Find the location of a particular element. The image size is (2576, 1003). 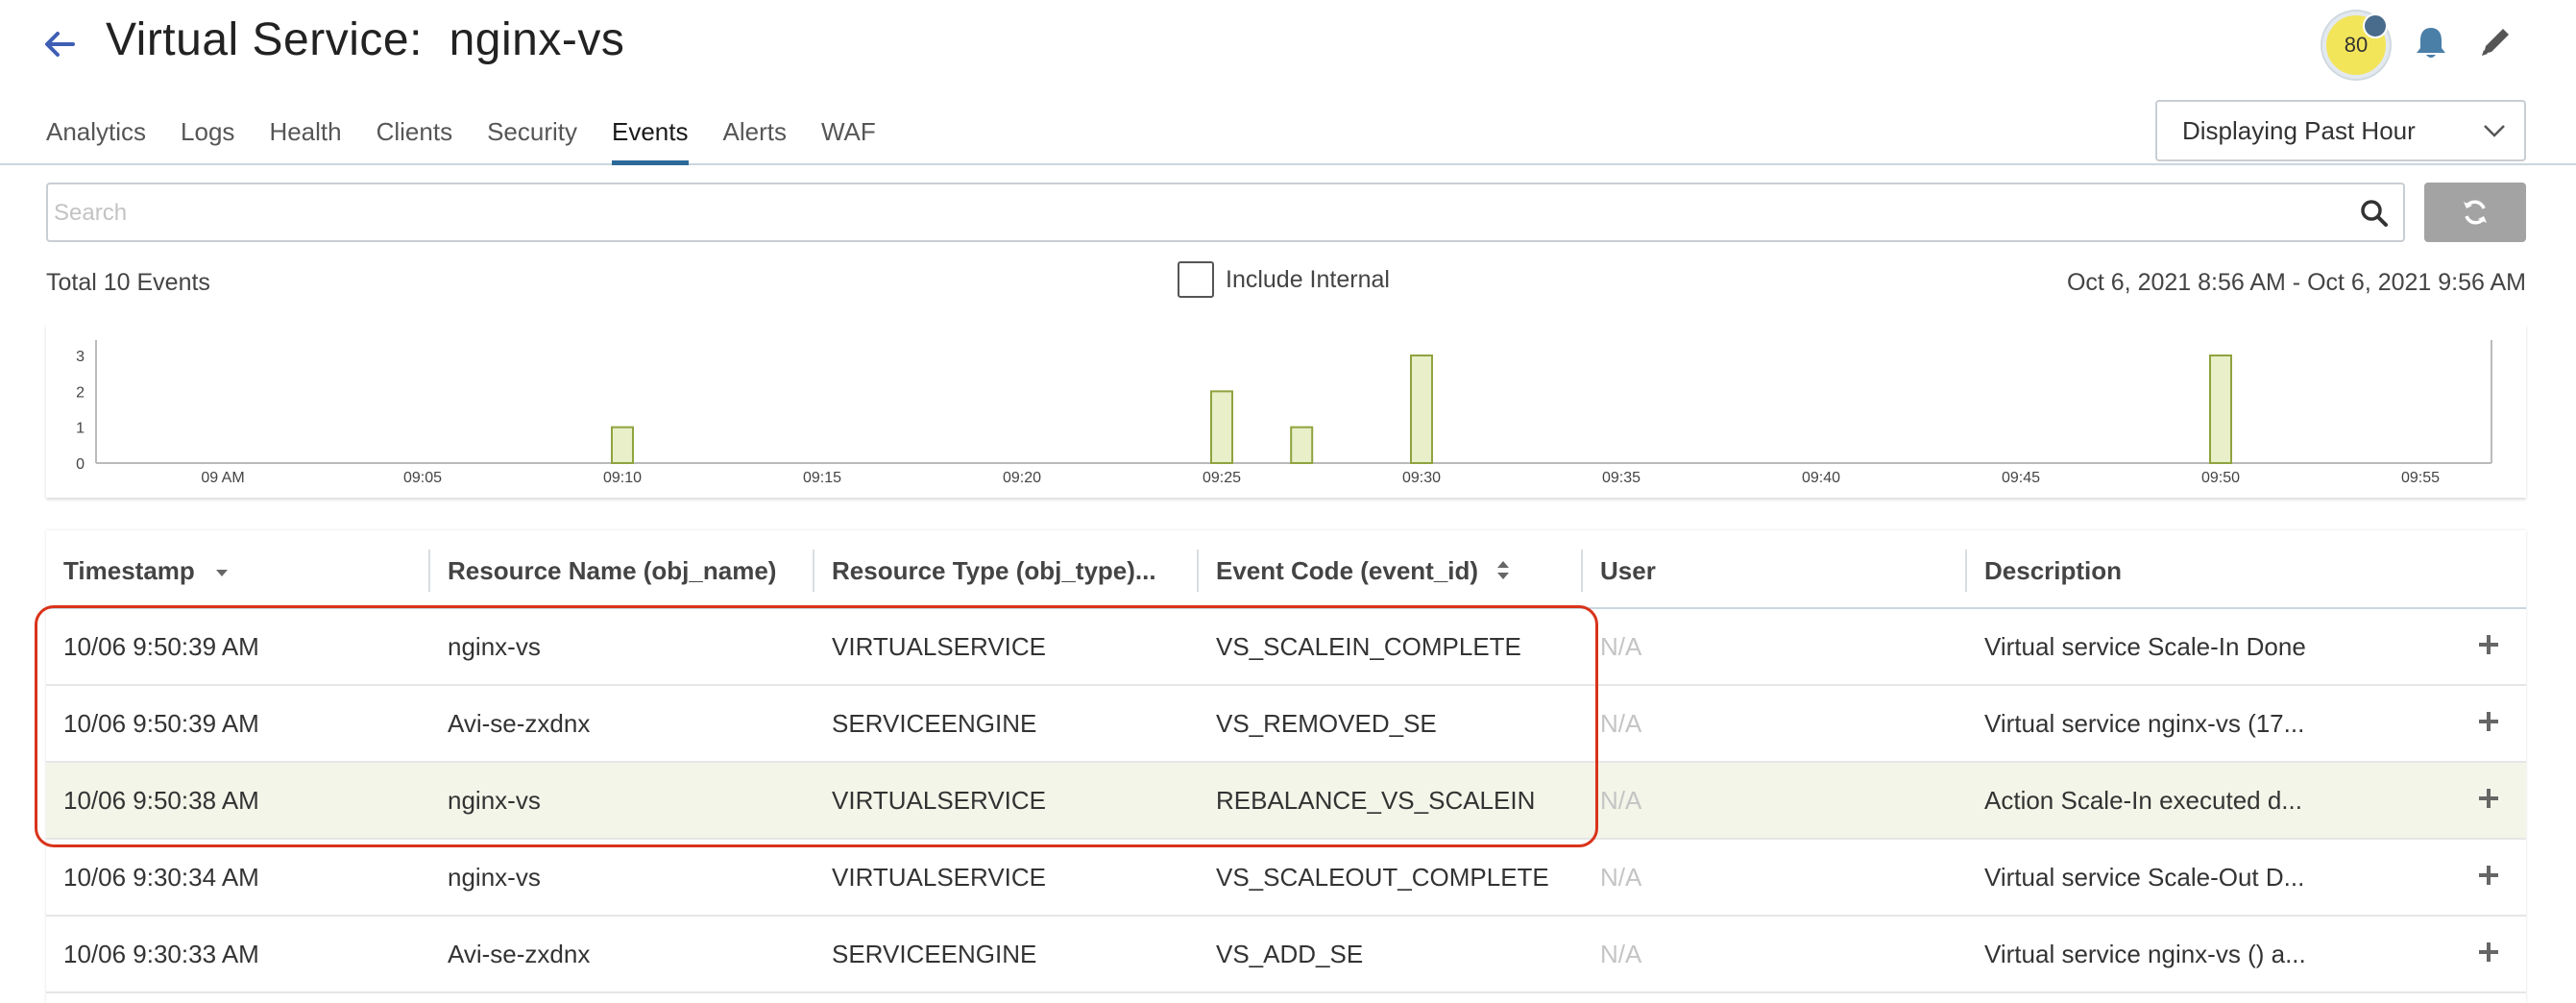

chart-y-tick-label: 0 is located at coordinates (80, 464).